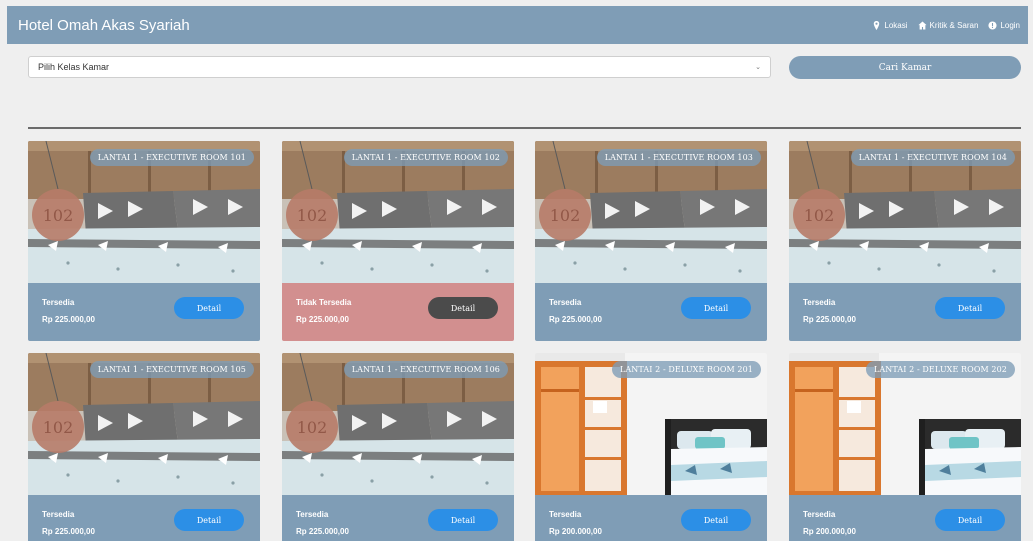  What do you see at coordinates (171, 369) in the screenshot?
I see `room-title: LANTAI 1 - EXECUTIVE ROOM 105` at bounding box center [171, 369].